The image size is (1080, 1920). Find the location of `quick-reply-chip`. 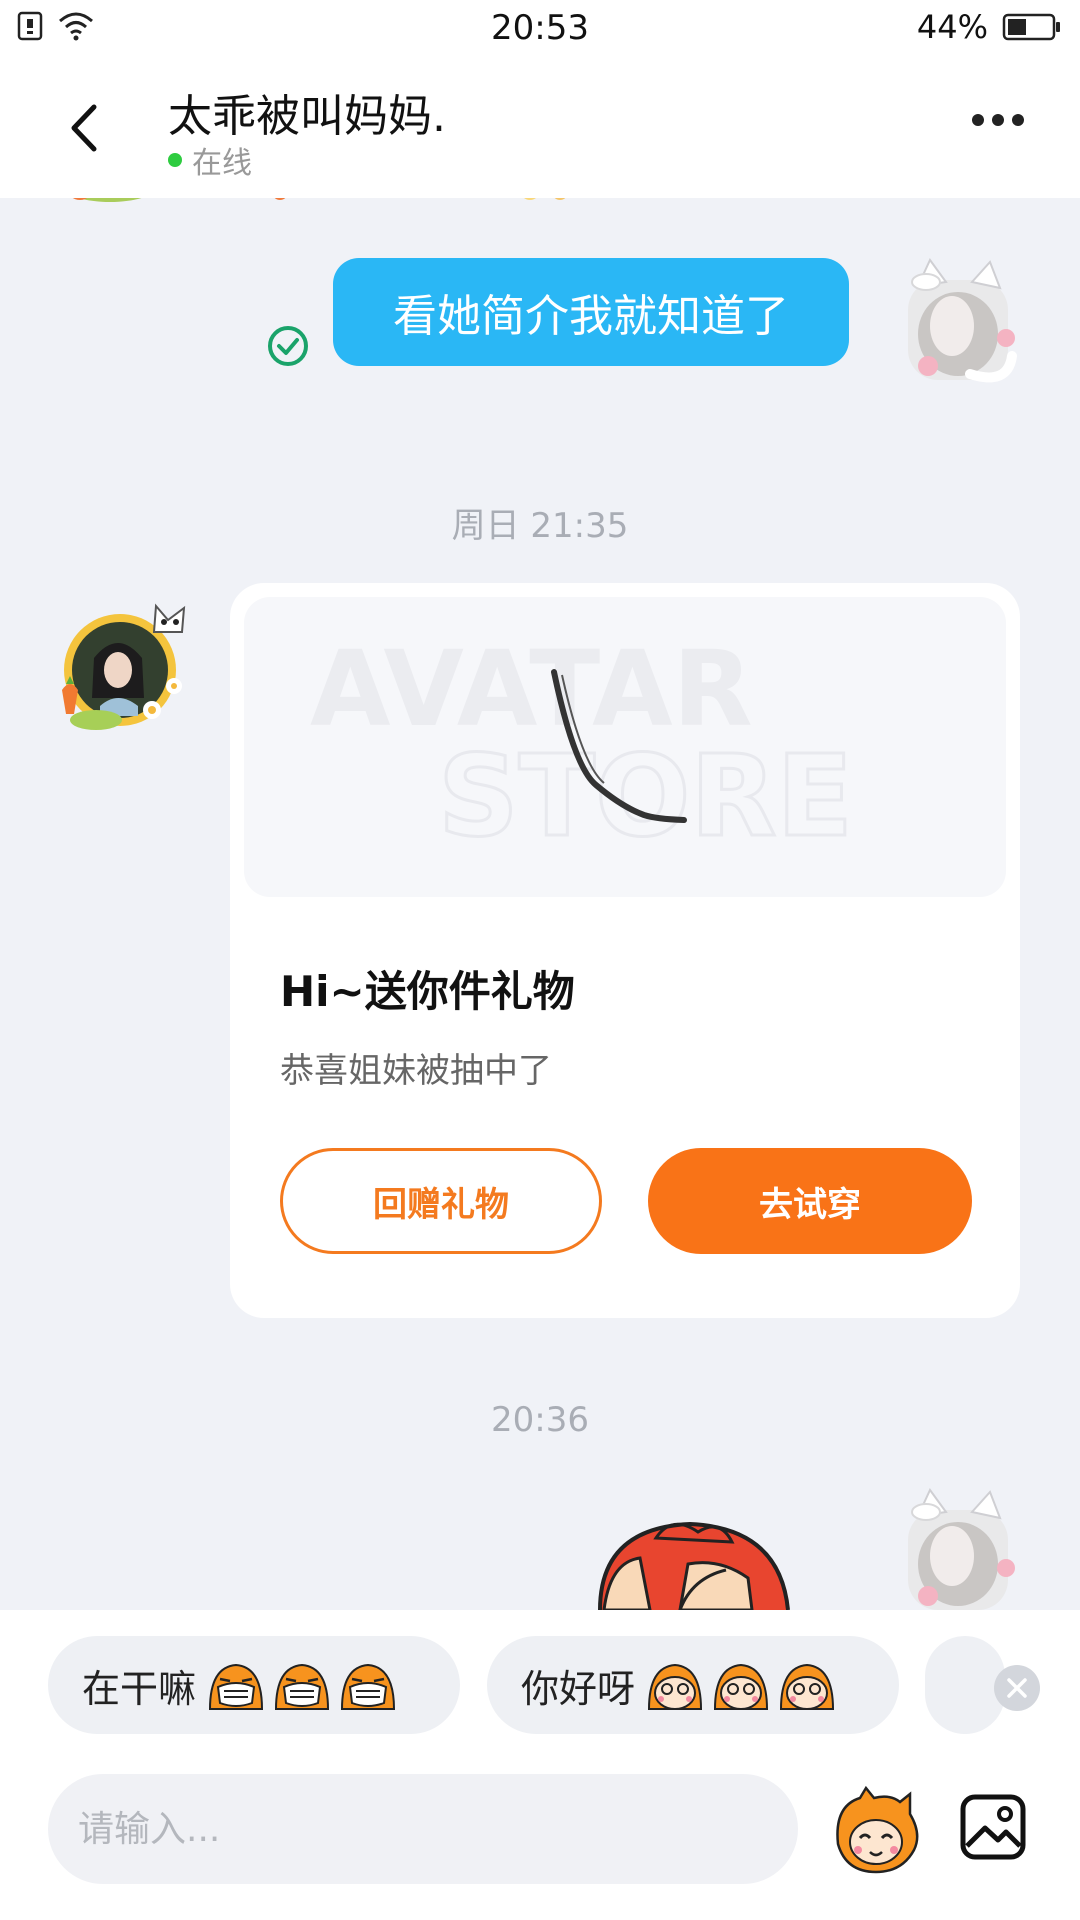

quick-reply-chip is located at coordinates (965, 1685).